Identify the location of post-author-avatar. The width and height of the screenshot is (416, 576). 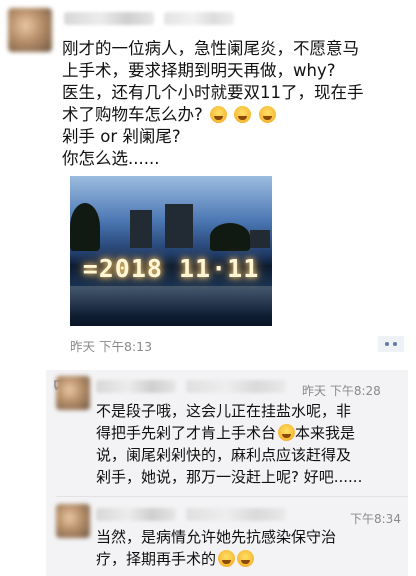
(30, 30).